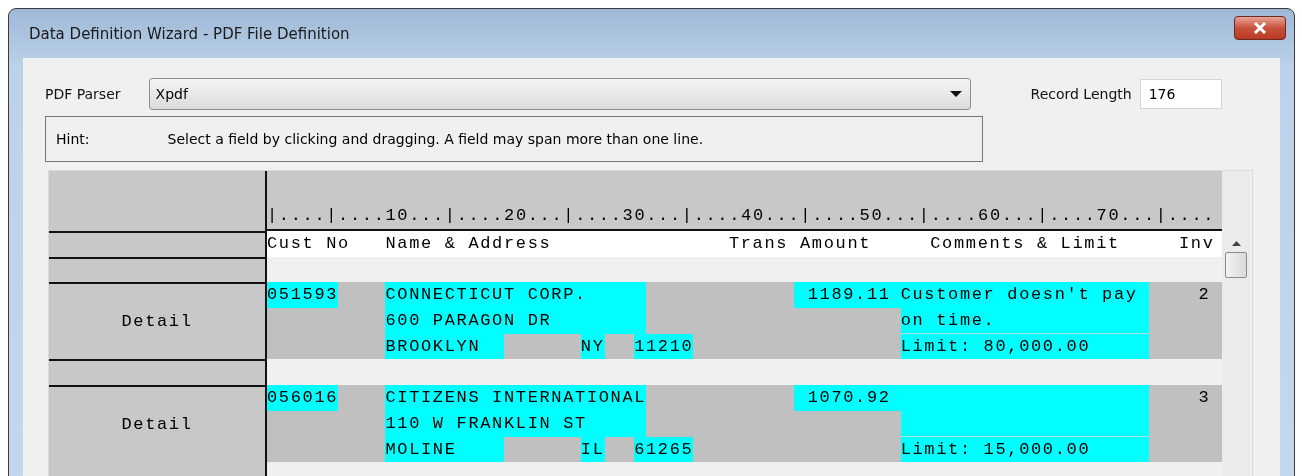 The height and width of the screenshot is (476, 1302). I want to click on record-length-label: Record Length, so click(1081, 94).